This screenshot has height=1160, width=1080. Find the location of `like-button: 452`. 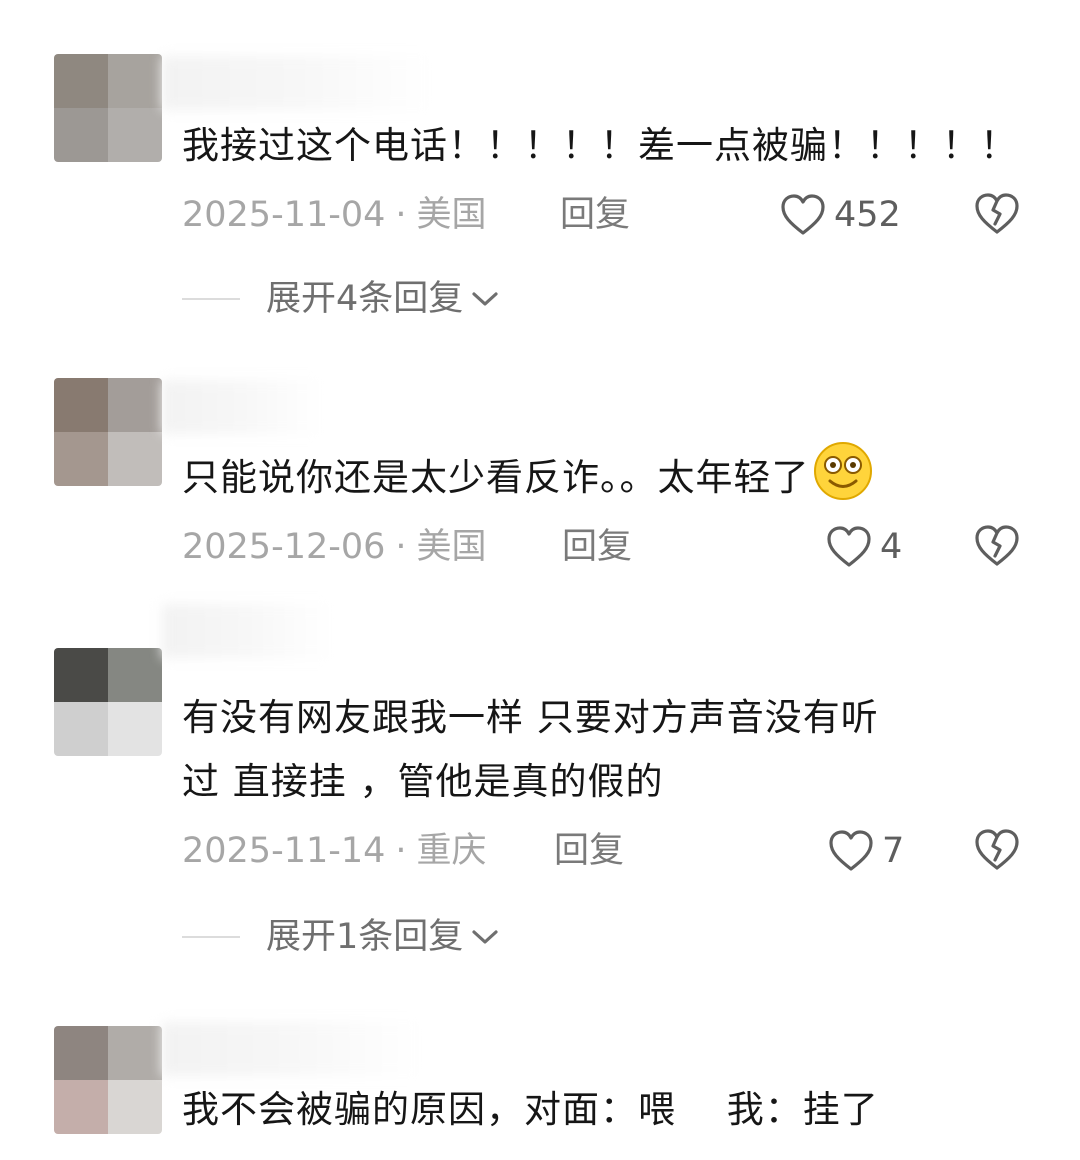

like-button: 452 is located at coordinates (840, 215).